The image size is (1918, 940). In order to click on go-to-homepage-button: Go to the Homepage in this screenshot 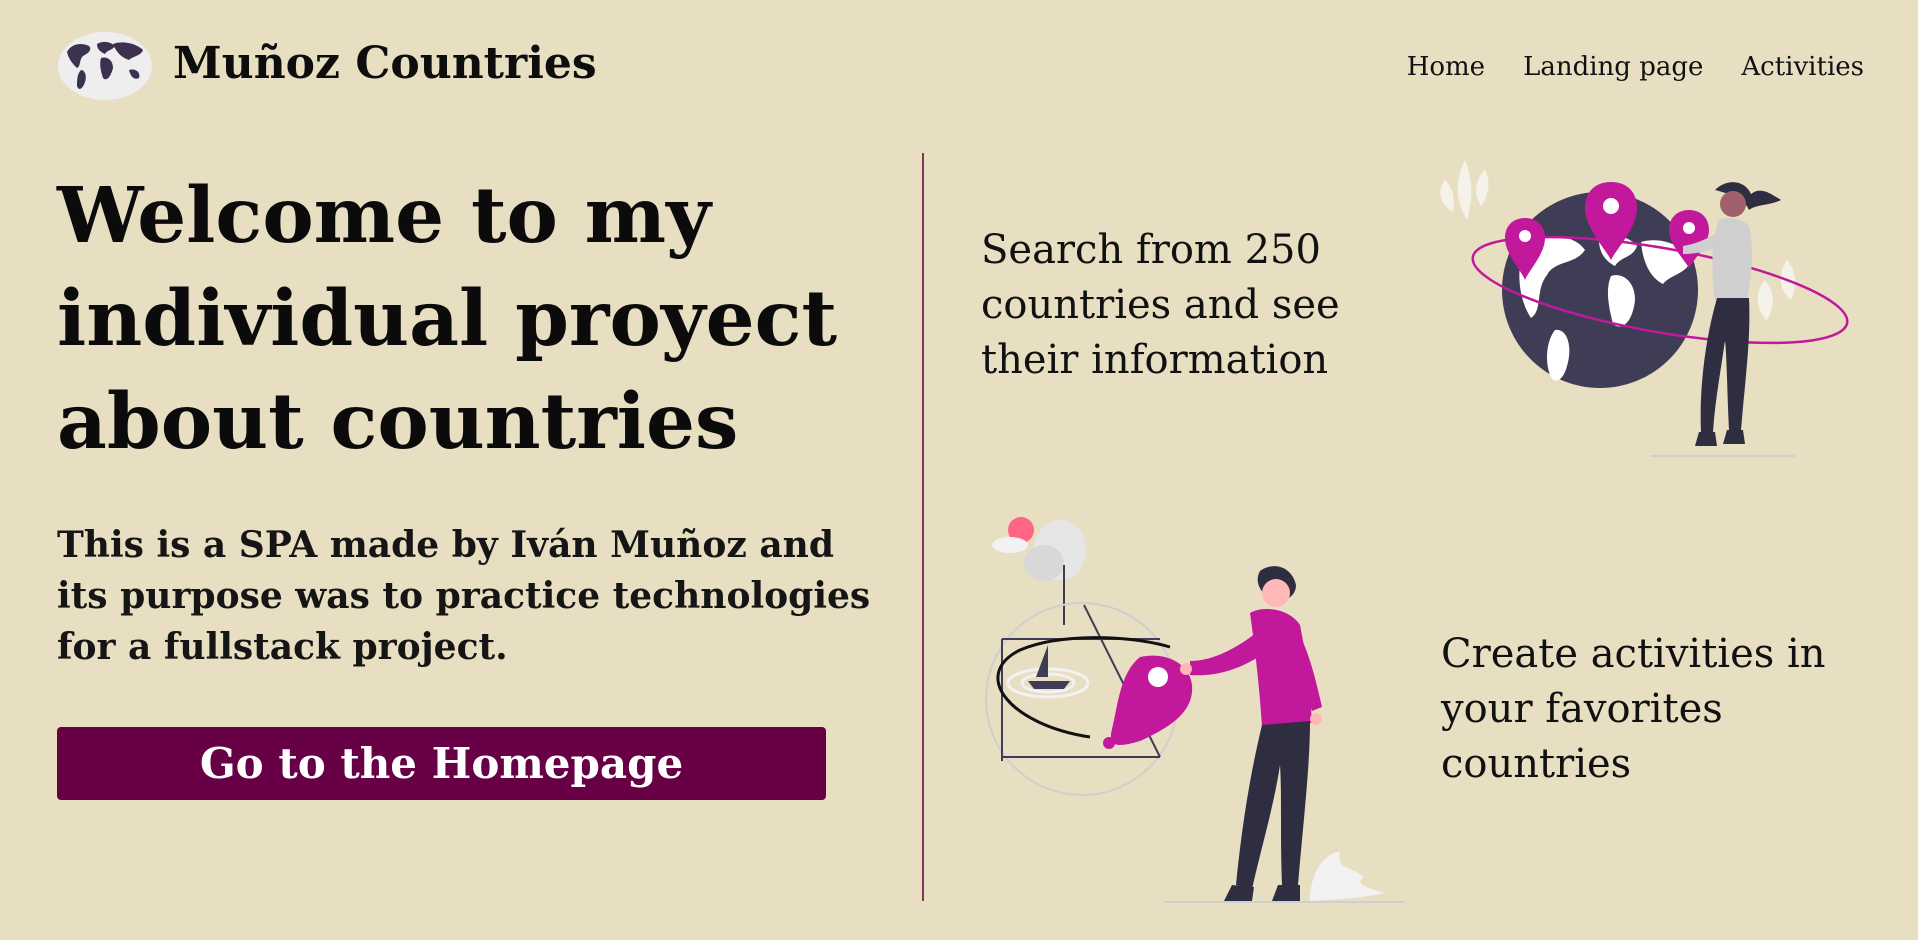, I will do `click(441, 763)`.